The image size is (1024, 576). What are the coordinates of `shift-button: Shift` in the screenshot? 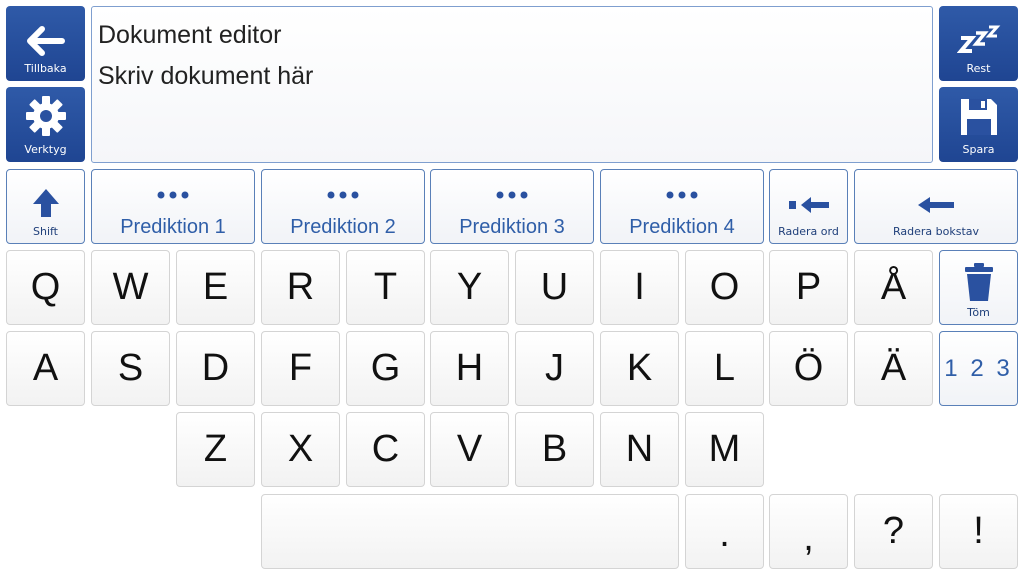 It's located at (45, 206).